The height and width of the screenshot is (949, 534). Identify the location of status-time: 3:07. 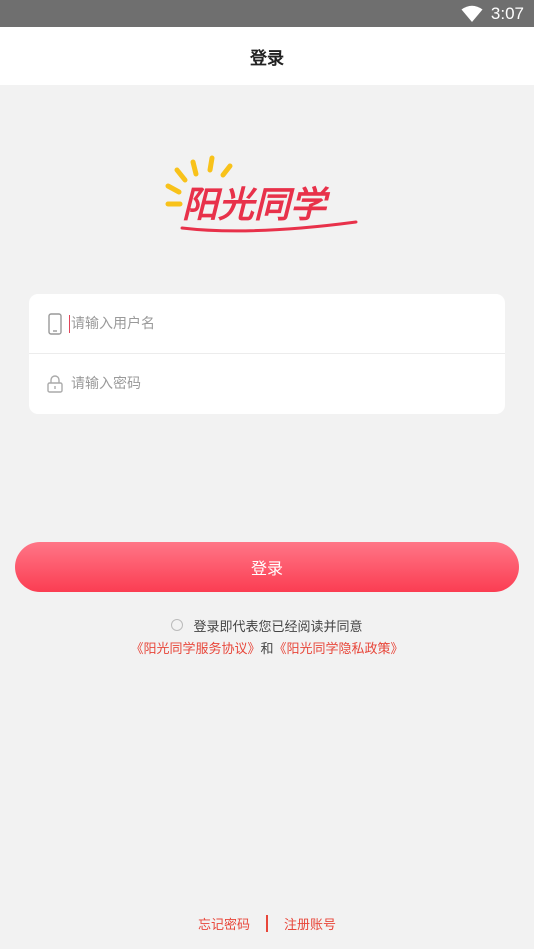
(507, 13).